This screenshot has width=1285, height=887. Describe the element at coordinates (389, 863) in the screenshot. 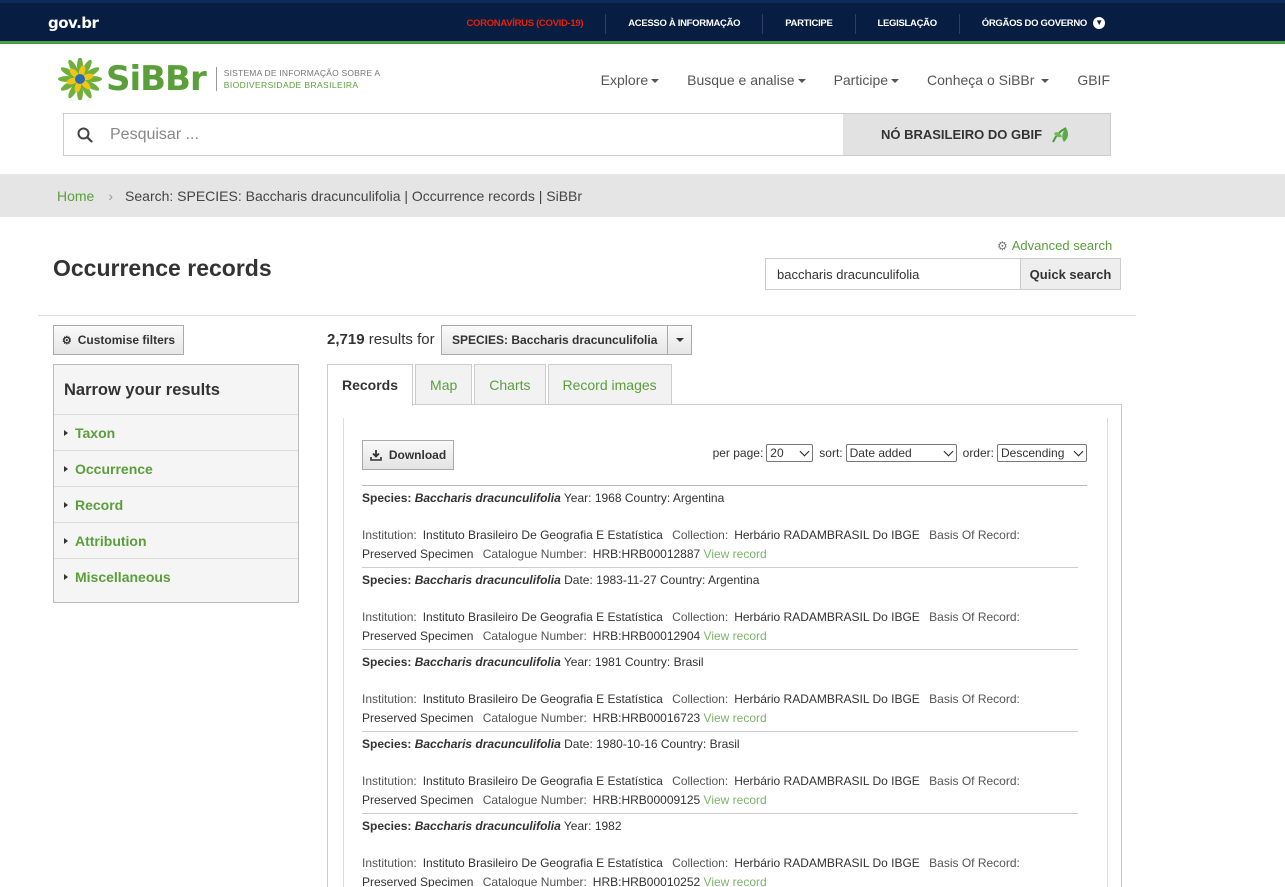

I see `institution-label: Institution:` at that location.